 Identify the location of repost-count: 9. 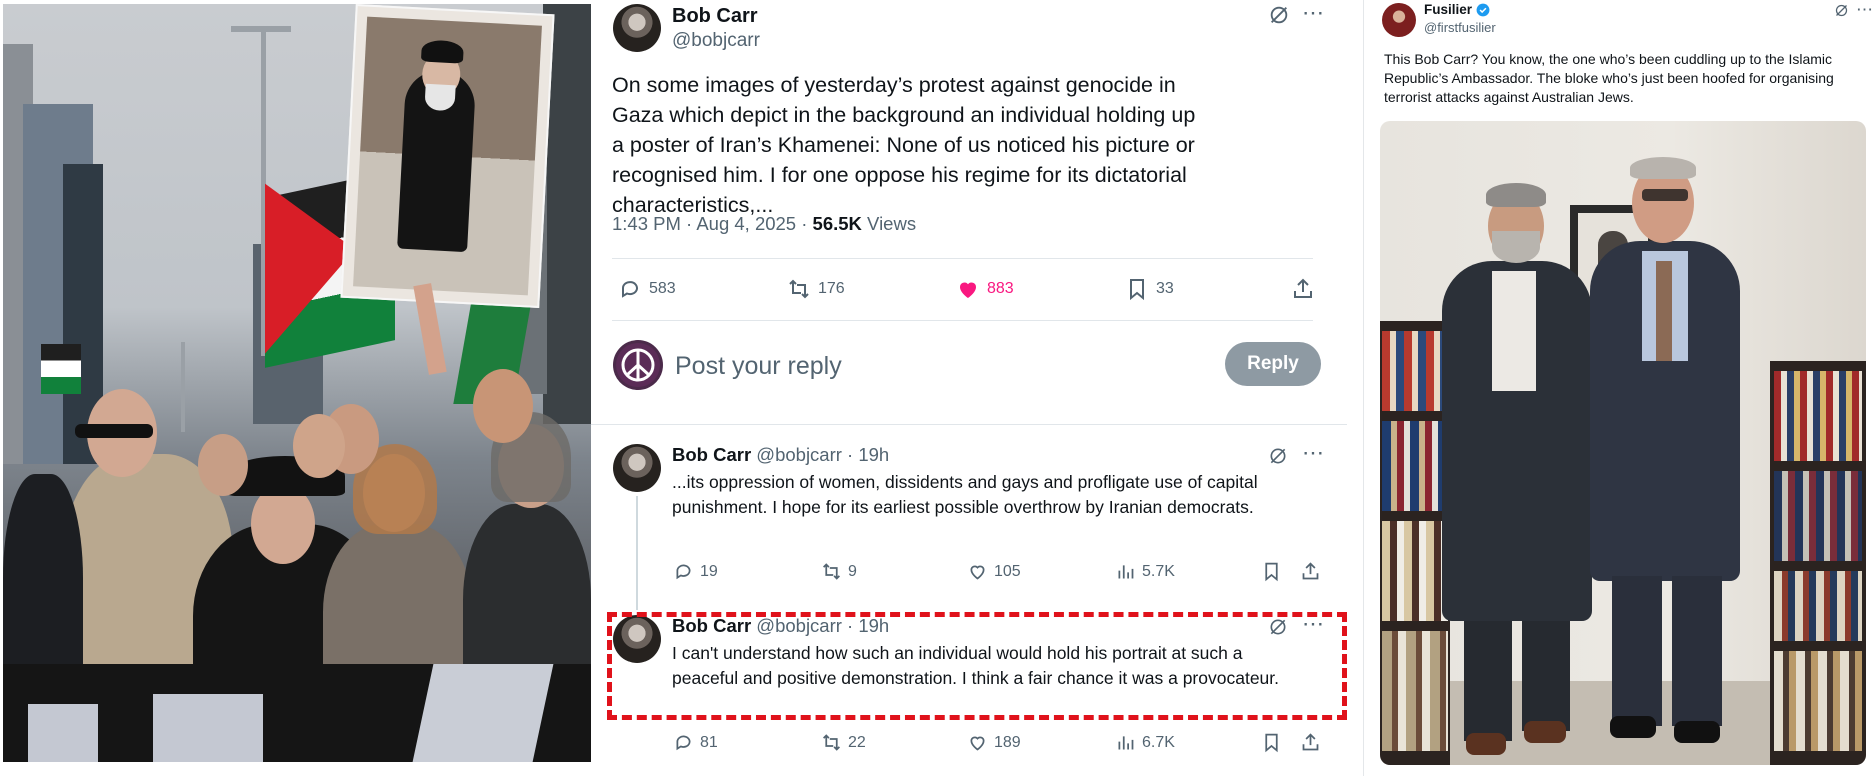
(852, 571).